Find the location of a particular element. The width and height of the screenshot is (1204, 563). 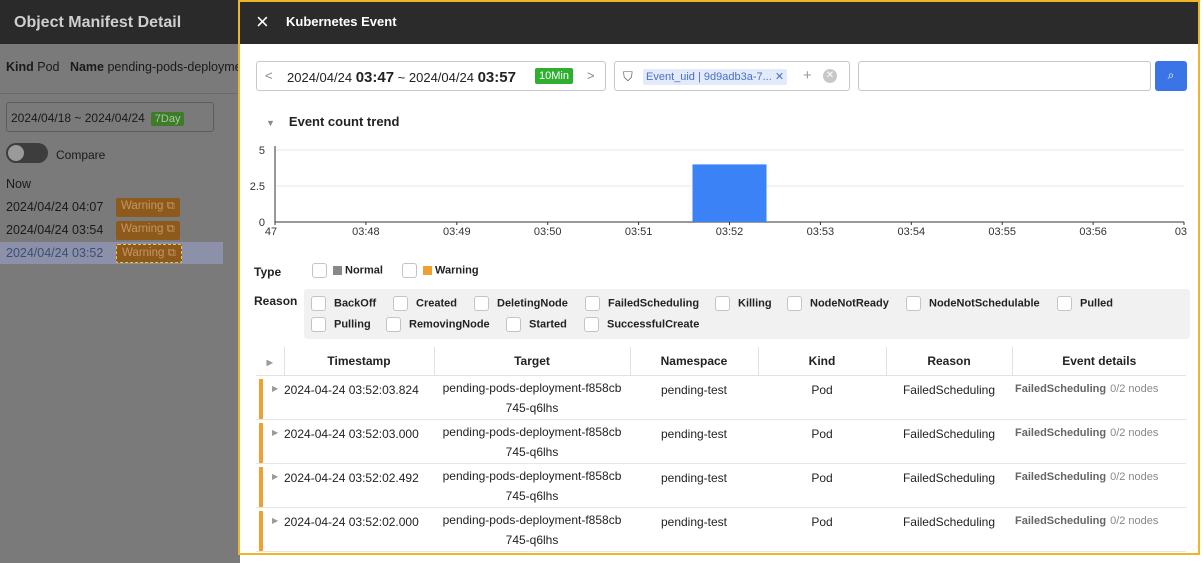

reason-option: Pulling is located at coordinates (341, 324).